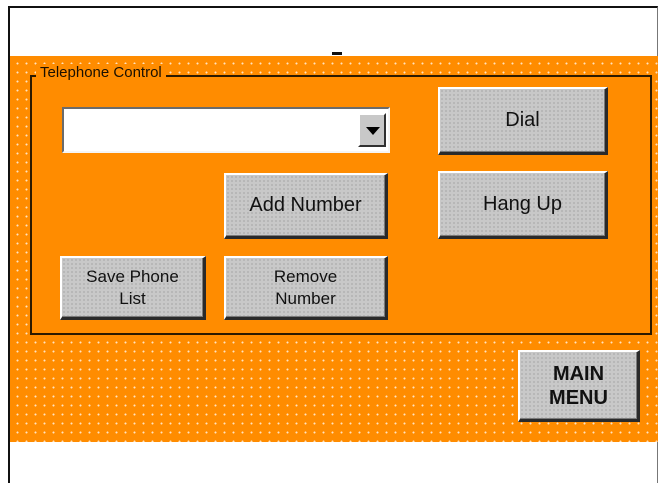  I want to click on dial-button-label: Dial, so click(522, 120).